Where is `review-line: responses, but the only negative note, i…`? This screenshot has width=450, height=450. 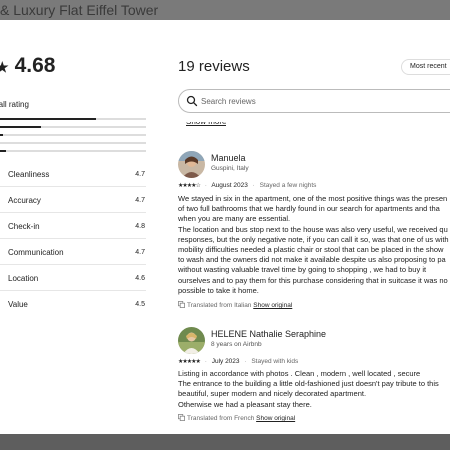
review-line: responses, but the only negative note, i… is located at coordinates (313, 239).